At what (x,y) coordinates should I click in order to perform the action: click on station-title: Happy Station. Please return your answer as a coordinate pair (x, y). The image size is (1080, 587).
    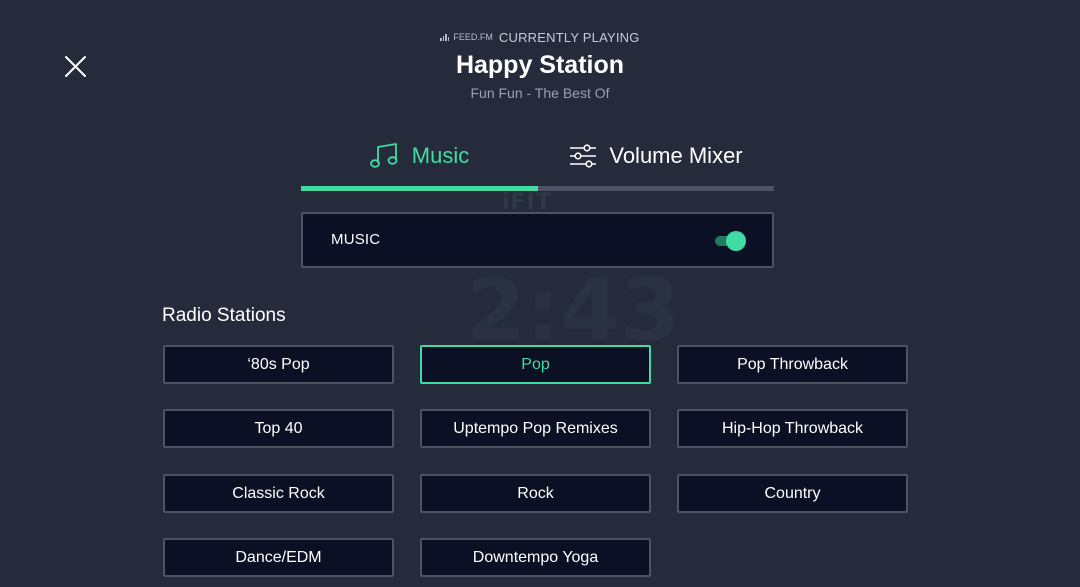
    Looking at the image, I should click on (540, 65).